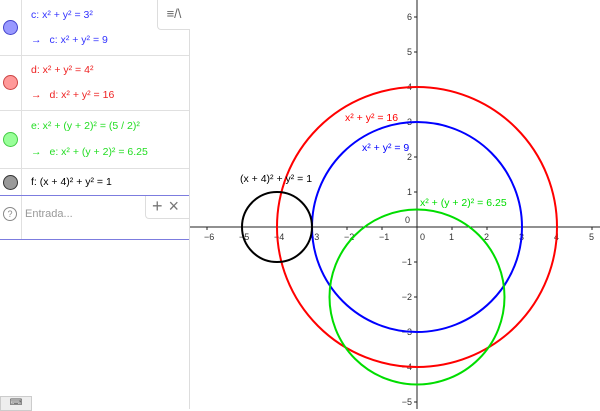  I want to click on y-tick-label: −2, so click(407, 297).